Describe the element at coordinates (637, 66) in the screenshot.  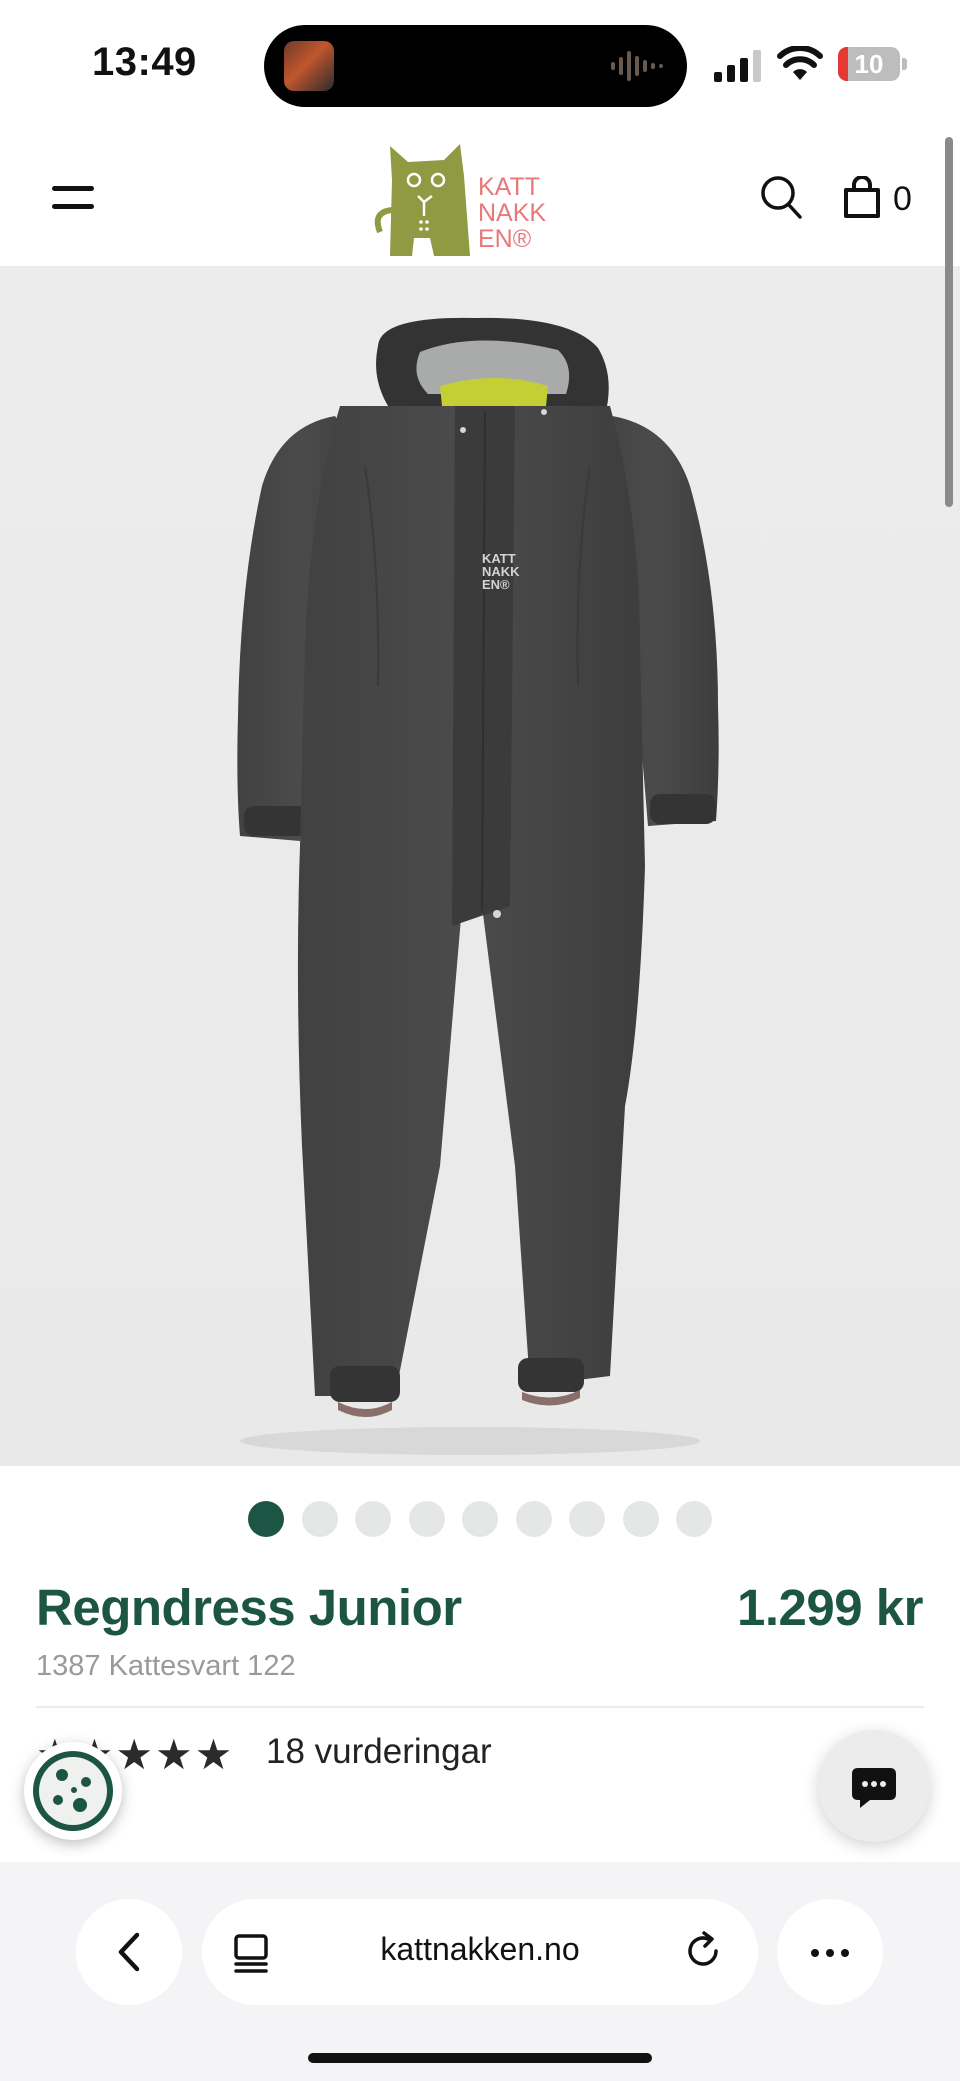
I see `audio-waveform-icon` at that location.